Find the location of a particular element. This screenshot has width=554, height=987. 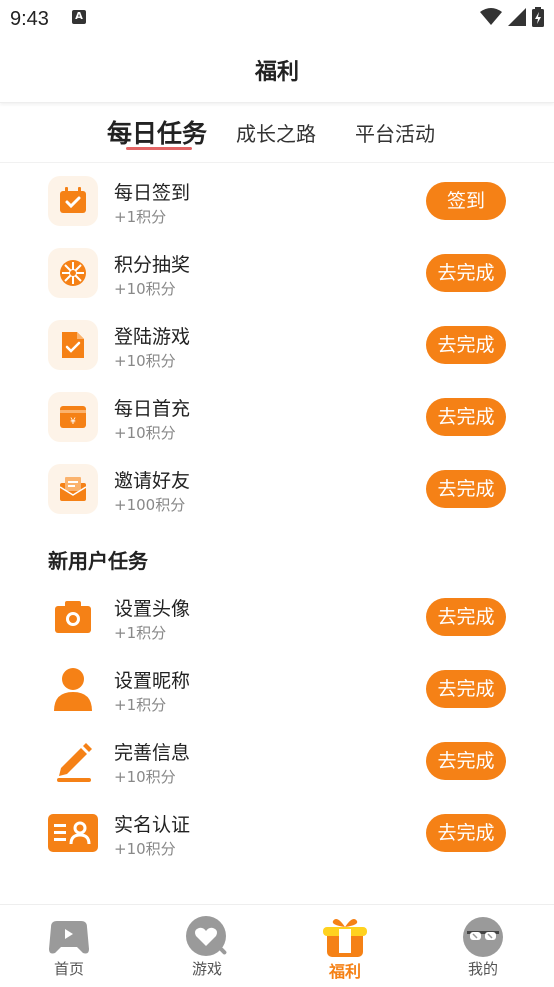

camera-icon is located at coordinates (73, 617).